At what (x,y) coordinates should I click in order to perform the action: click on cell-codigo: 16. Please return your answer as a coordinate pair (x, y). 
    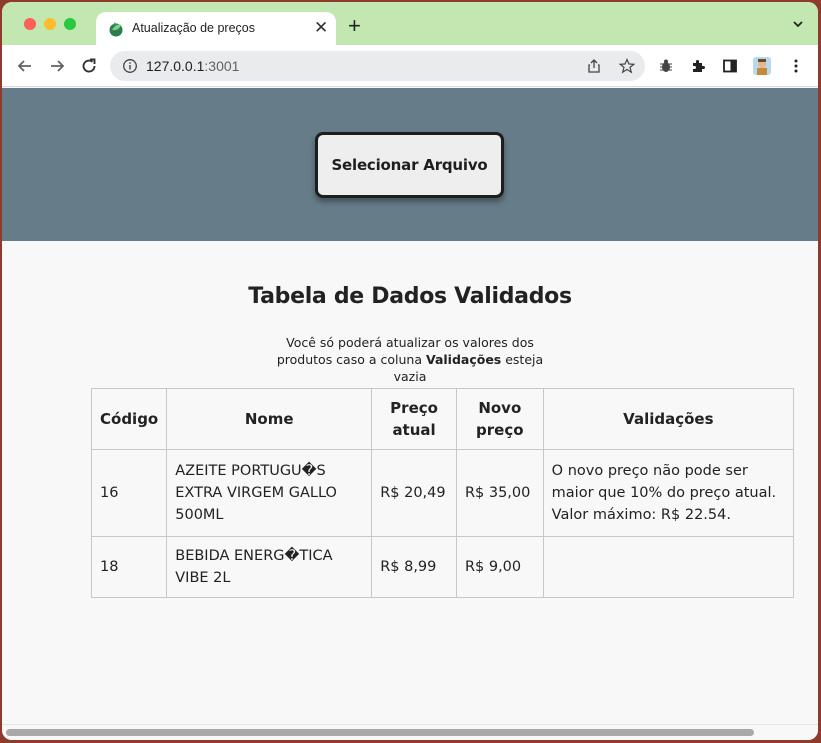
    Looking at the image, I should click on (129, 493).